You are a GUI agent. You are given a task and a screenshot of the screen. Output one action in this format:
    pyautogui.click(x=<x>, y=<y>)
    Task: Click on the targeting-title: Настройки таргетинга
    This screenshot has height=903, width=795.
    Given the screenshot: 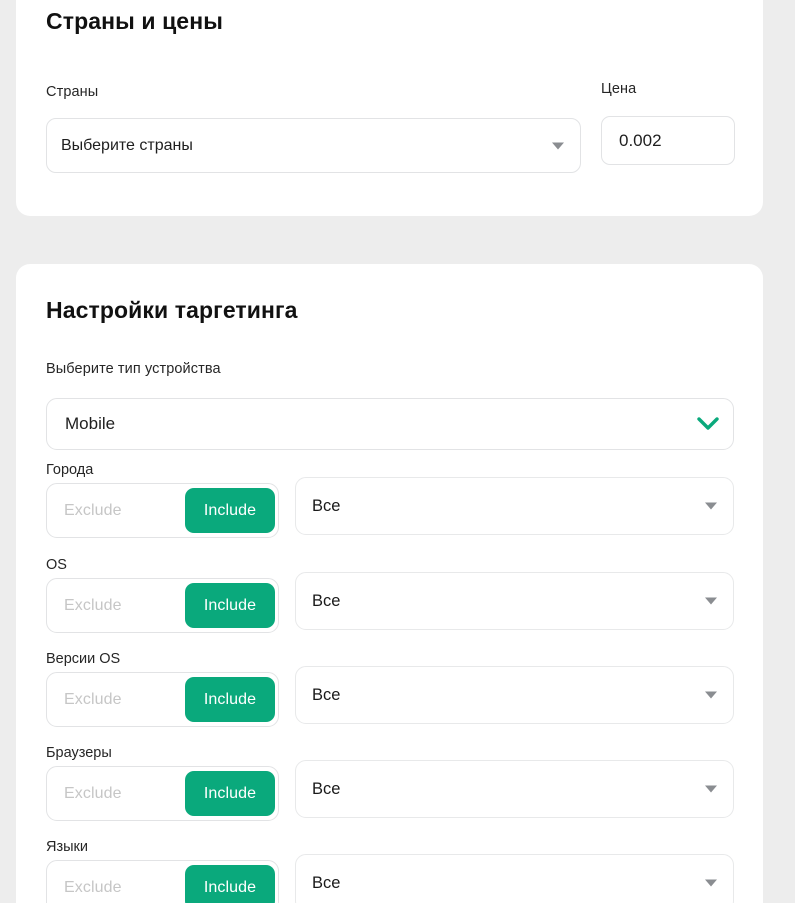 What is the action you would take?
    pyautogui.click(x=172, y=310)
    